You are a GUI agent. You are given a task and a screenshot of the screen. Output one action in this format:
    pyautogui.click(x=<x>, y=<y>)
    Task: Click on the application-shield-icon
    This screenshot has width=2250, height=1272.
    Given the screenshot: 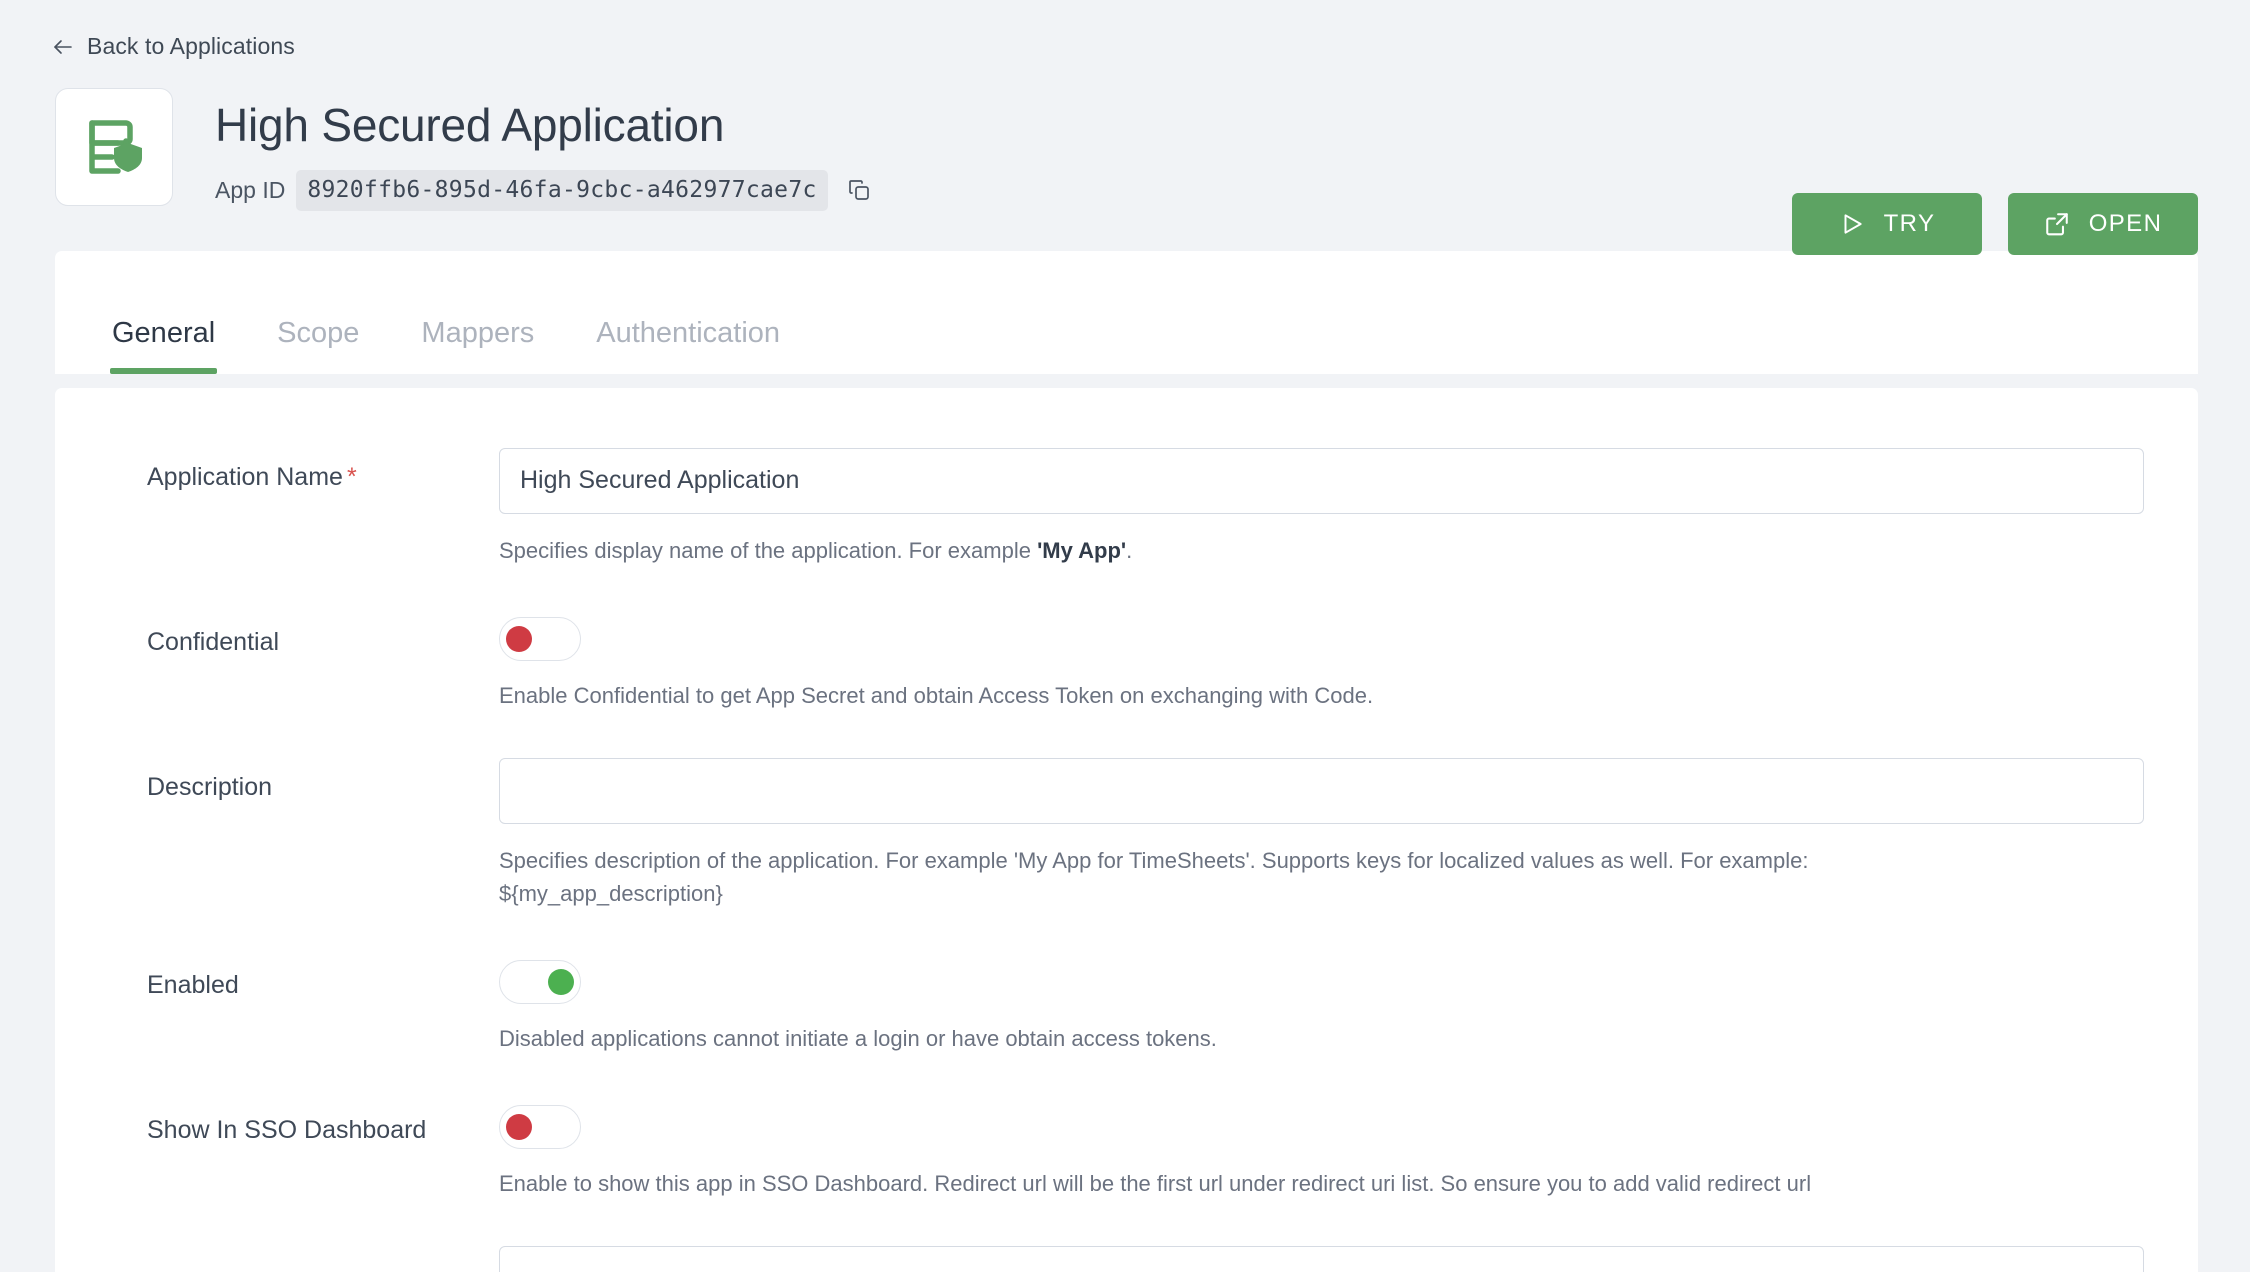 What is the action you would take?
    pyautogui.click(x=114, y=147)
    